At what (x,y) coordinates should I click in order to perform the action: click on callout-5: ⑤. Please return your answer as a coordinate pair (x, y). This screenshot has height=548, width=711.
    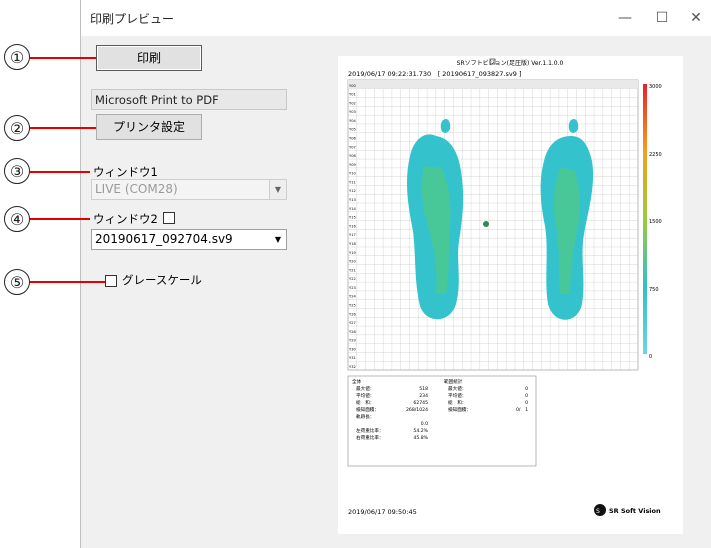
    Looking at the image, I should click on (17, 282).